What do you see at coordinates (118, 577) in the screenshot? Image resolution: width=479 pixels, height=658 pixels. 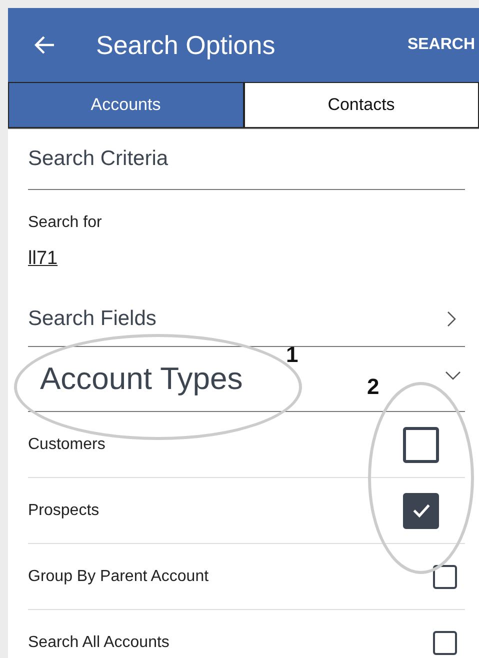 I see `option-label: Group By Parent Account` at bounding box center [118, 577].